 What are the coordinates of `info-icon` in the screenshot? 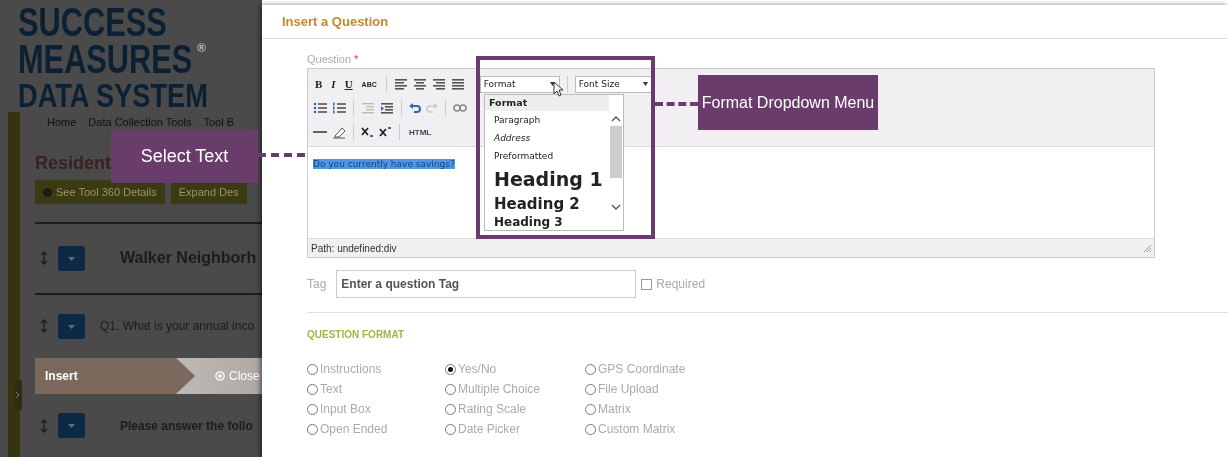 It's located at (47, 192).